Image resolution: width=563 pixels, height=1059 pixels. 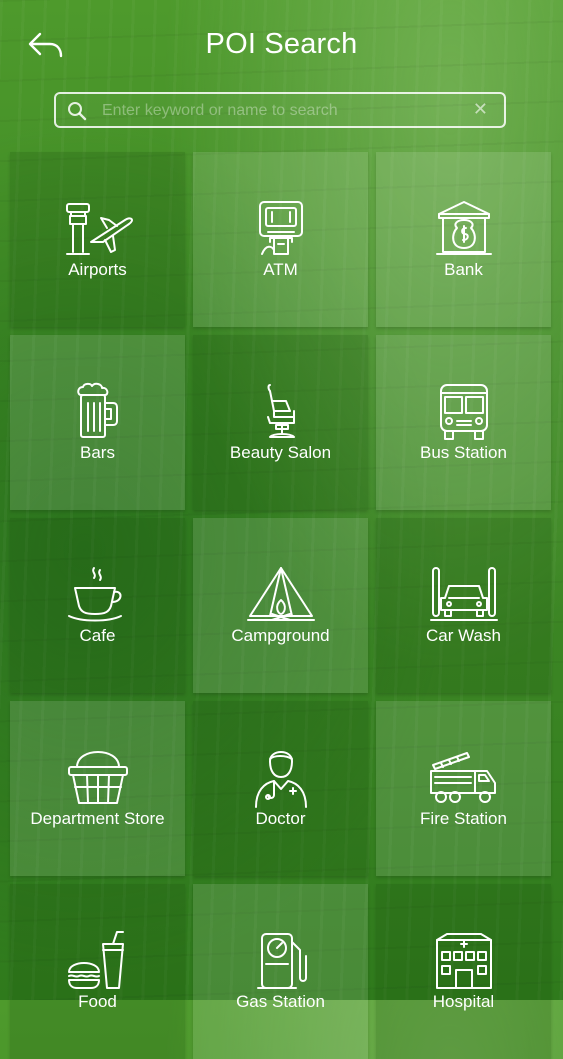 What do you see at coordinates (280, 635) in the screenshot?
I see `category-label: Campground` at bounding box center [280, 635].